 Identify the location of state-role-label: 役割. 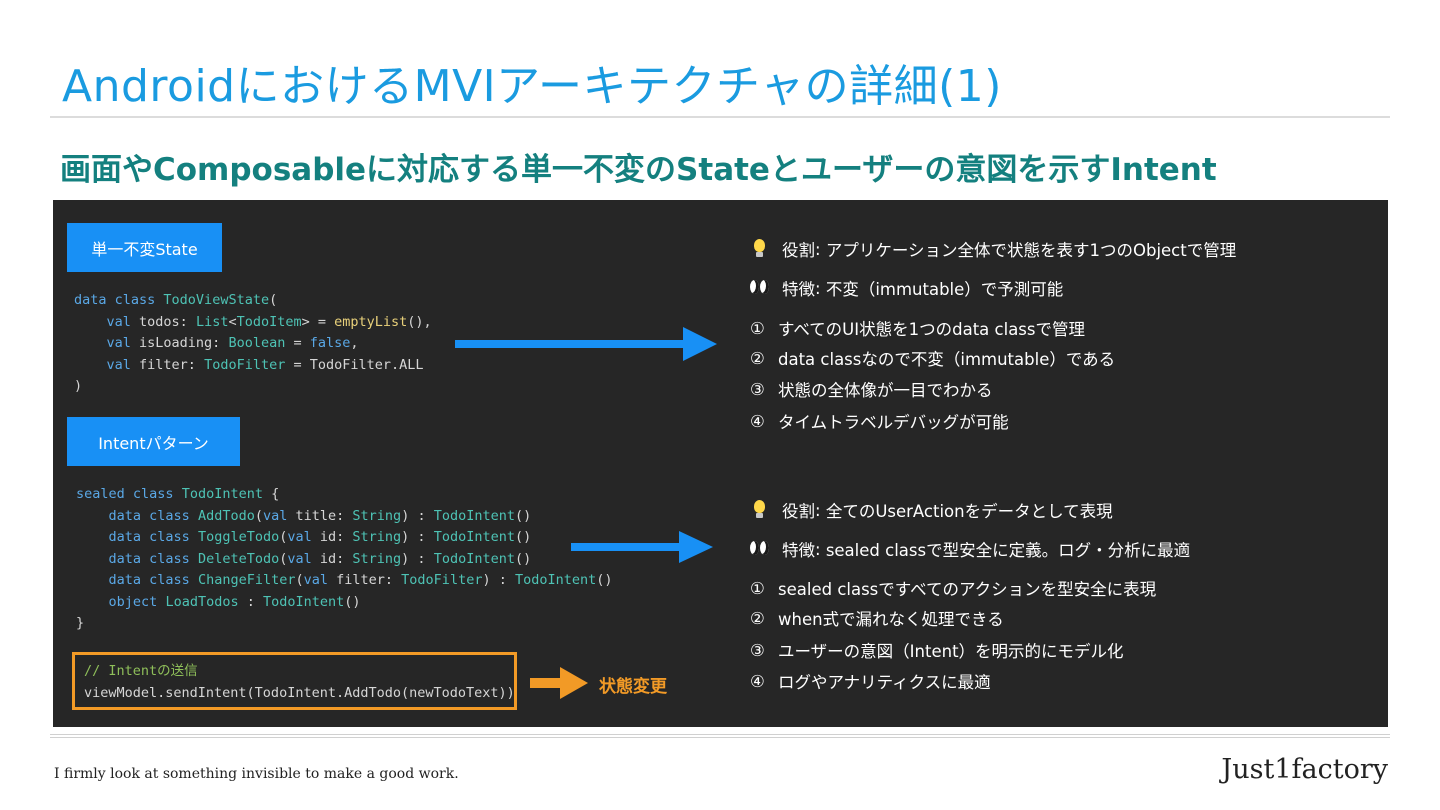
(798, 250).